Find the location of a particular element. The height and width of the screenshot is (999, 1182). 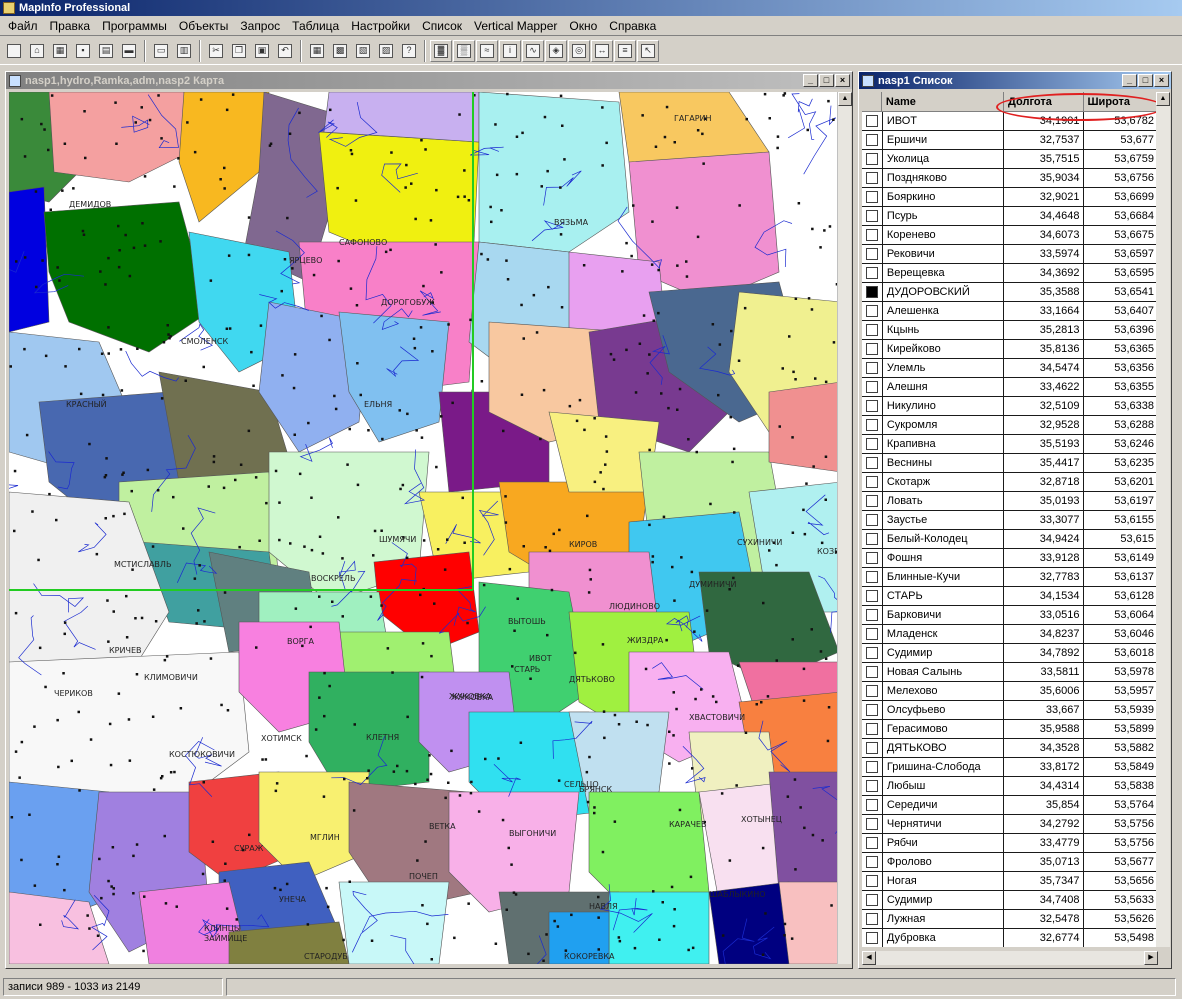

cell-longitude: 35,2813 is located at coordinates (1044, 330).